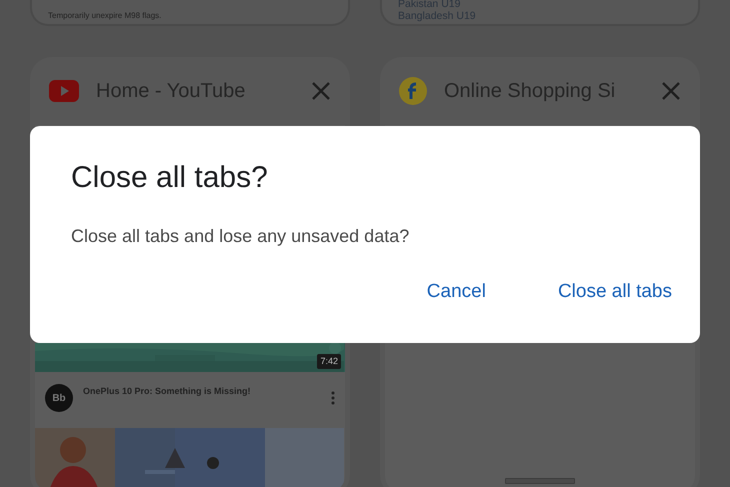 The width and height of the screenshot is (730, 487). What do you see at coordinates (456, 292) in the screenshot?
I see `cancel-button: Cancel` at bounding box center [456, 292].